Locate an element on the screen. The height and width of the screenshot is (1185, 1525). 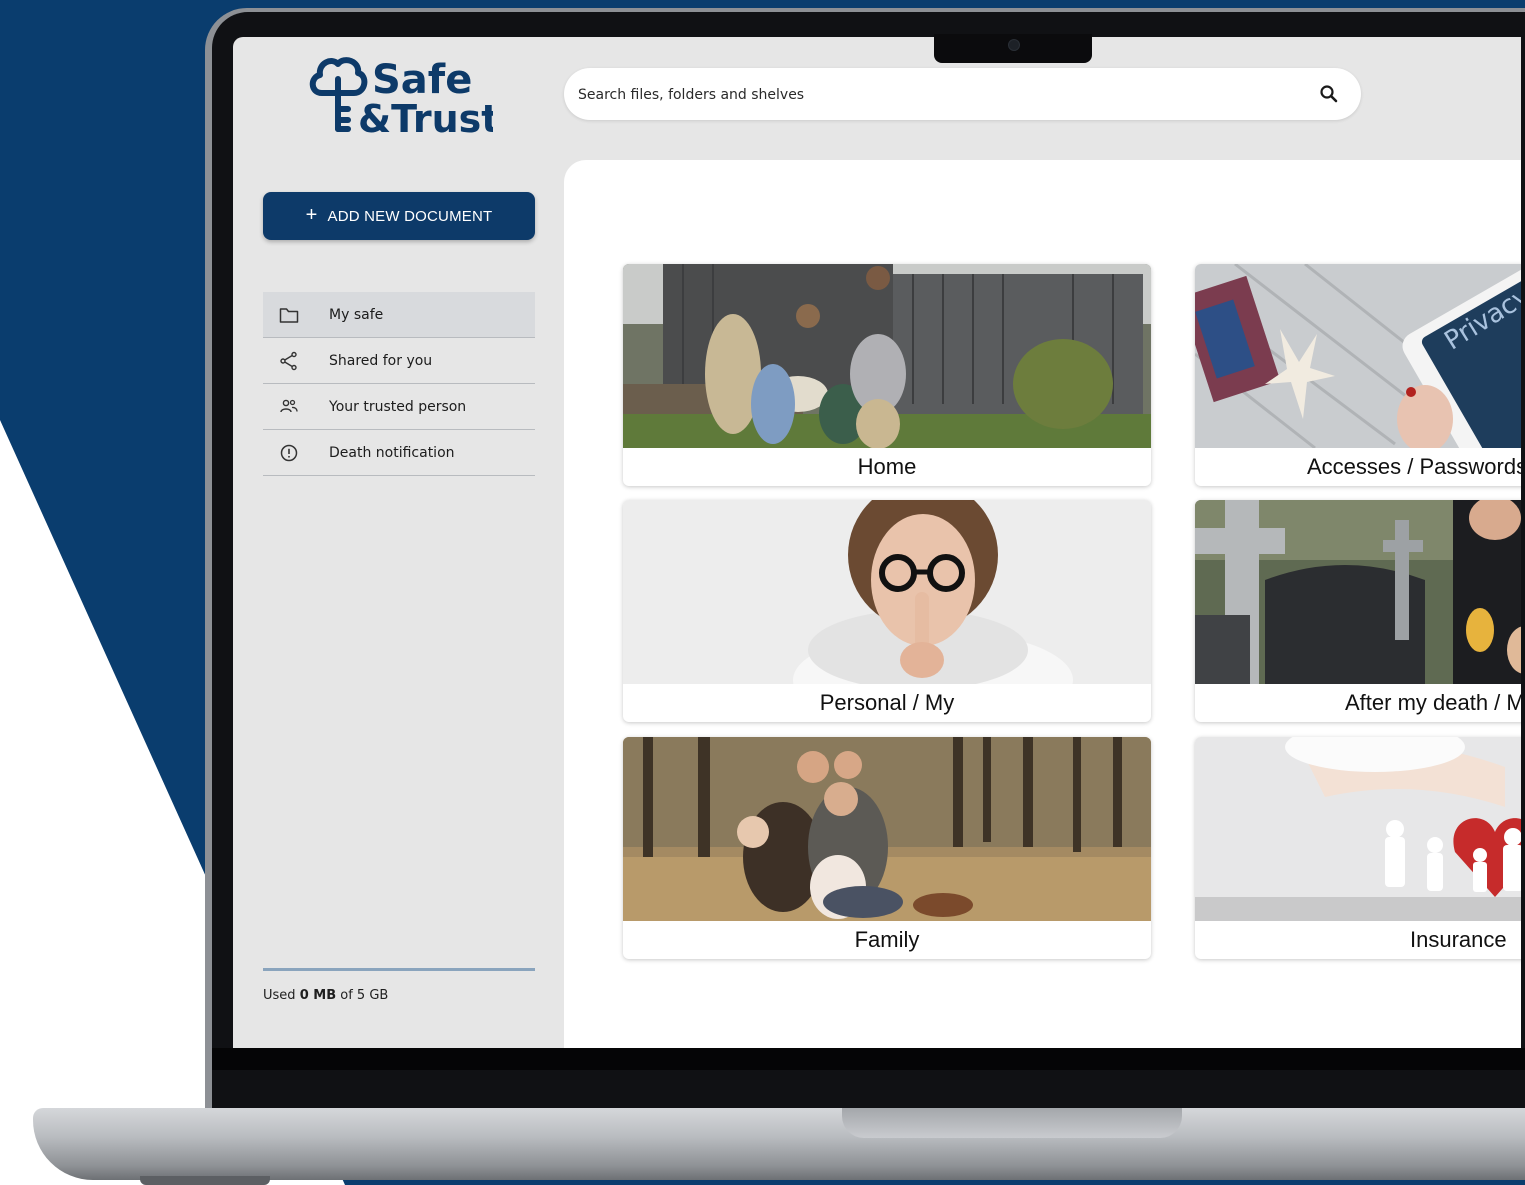
camera-notch is located at coordinates (1013, 48).